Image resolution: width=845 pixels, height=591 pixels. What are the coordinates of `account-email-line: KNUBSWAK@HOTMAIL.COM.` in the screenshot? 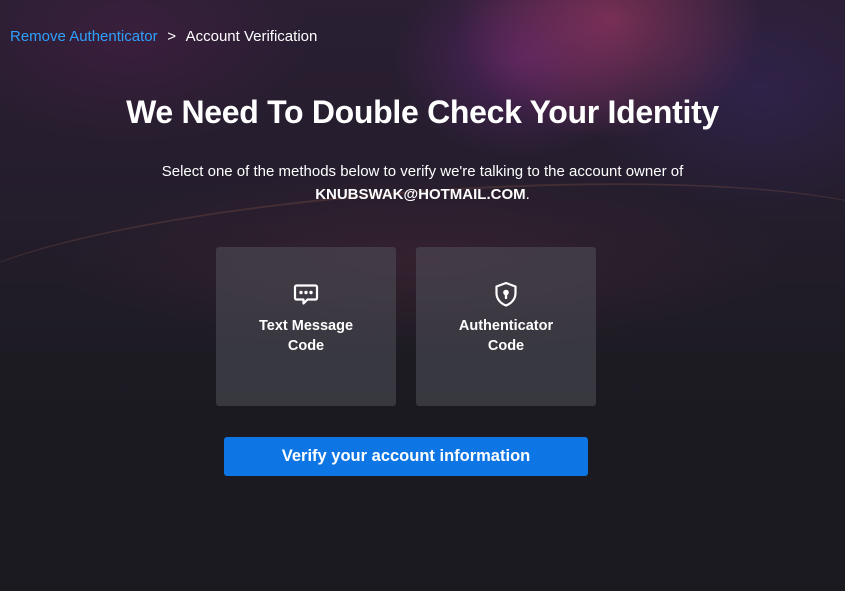 It's located at (422, 194).